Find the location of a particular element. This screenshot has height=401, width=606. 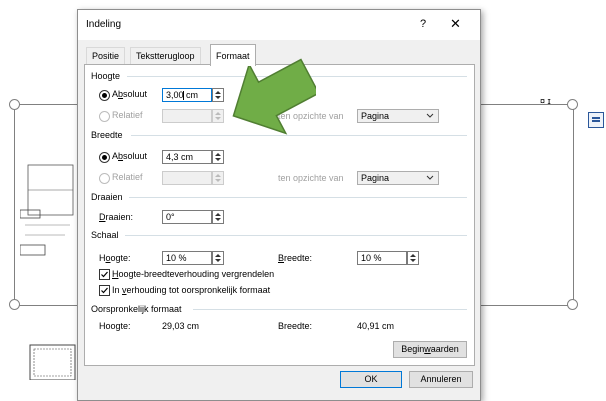

tab-tekstterugloop: Tekstterugloop is located at coordinates (165, 56).